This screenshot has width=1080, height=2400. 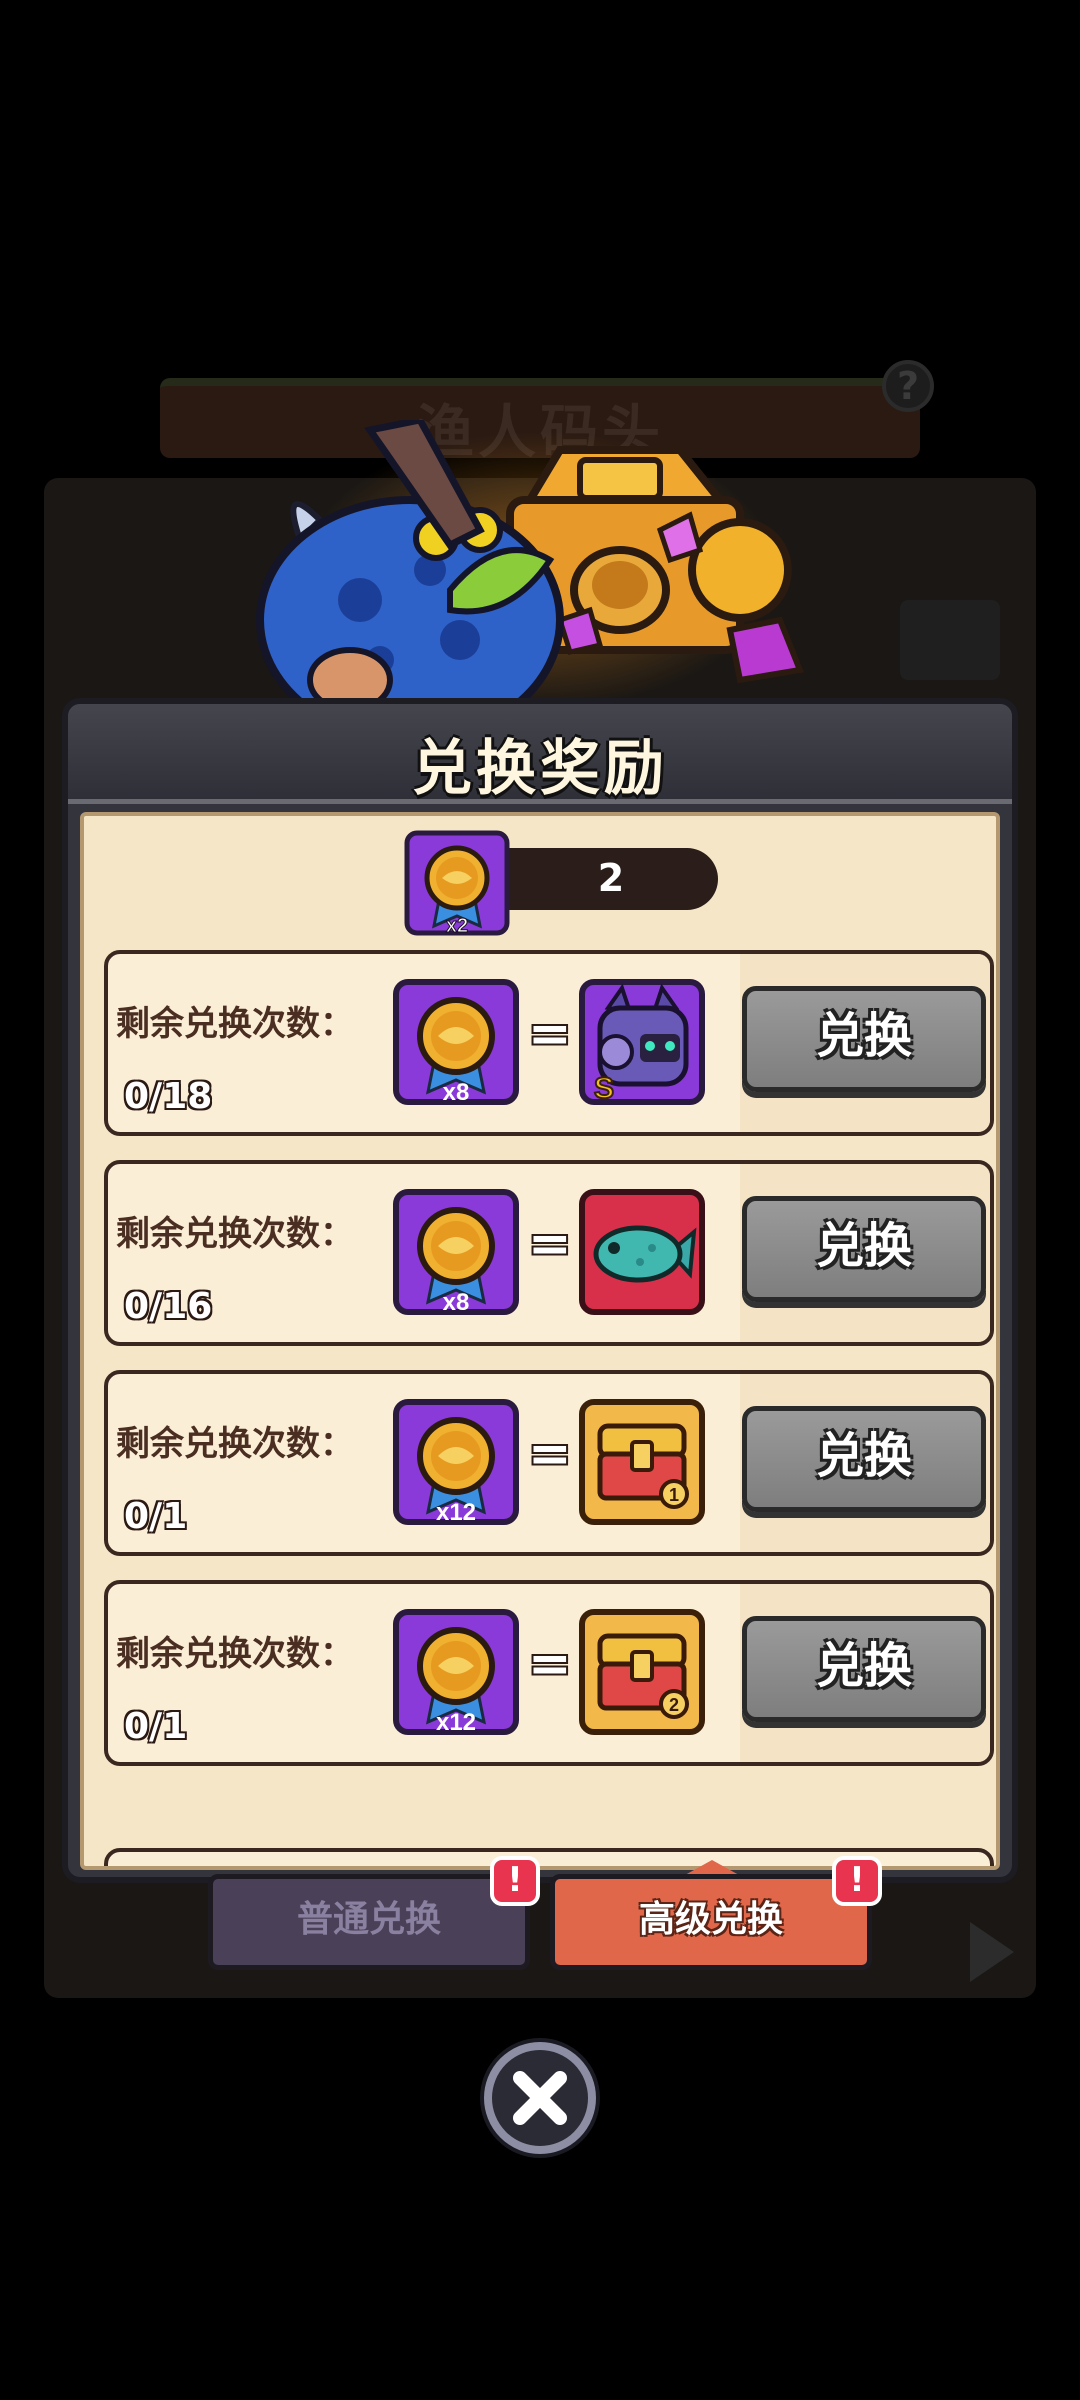 I want to click on close-icon, so click(x=540, y=2098).